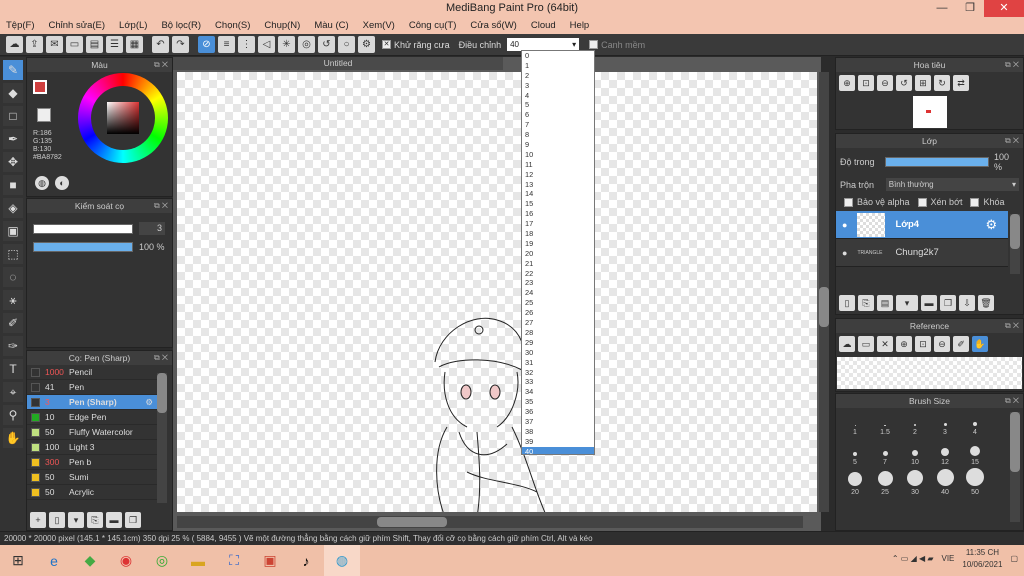 Image resolution: width=1024 pixels, height=576 pixels. What do you see at coordinates (922, 253) in the screenshot?
I see `layer-row: ● TRIANGLE Chung2k7` at bounding box center [922, 253].